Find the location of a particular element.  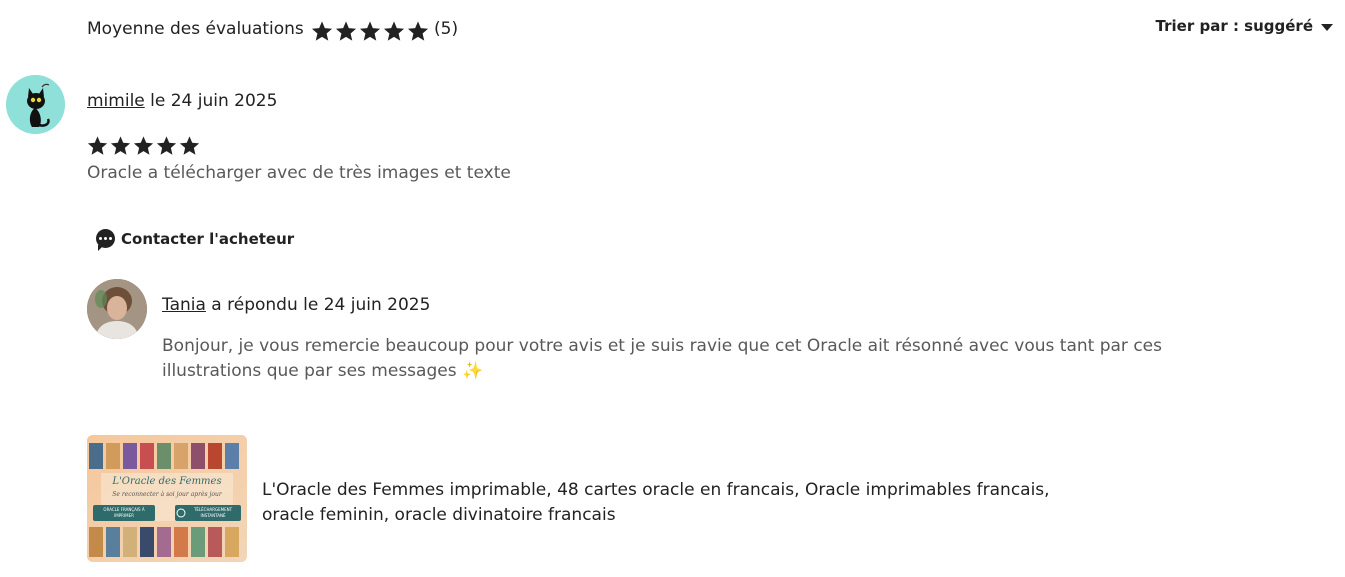

product-image is located at coordinates (167, 498).